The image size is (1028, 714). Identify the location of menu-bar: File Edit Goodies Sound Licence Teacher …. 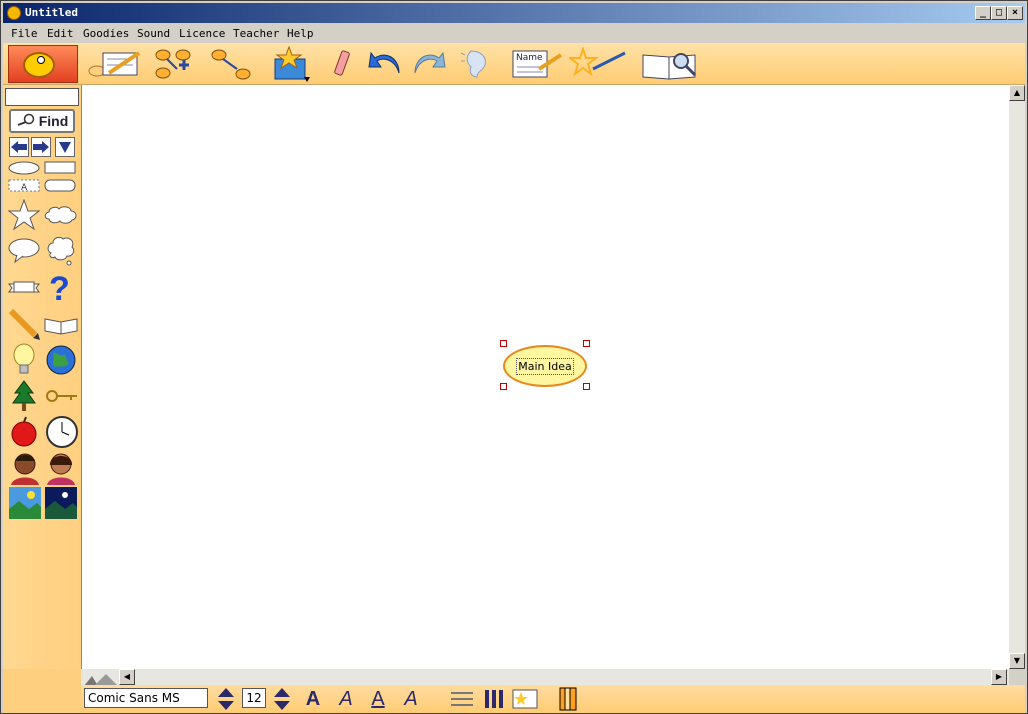
(514, 33).